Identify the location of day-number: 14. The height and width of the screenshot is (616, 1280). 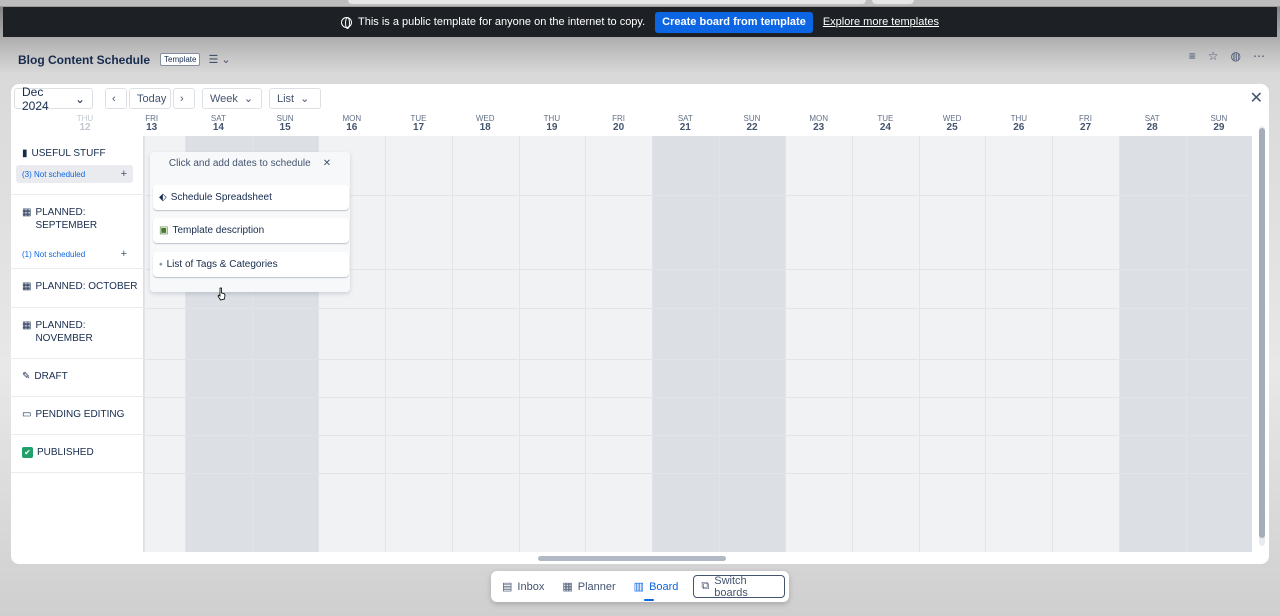
(218, 127).